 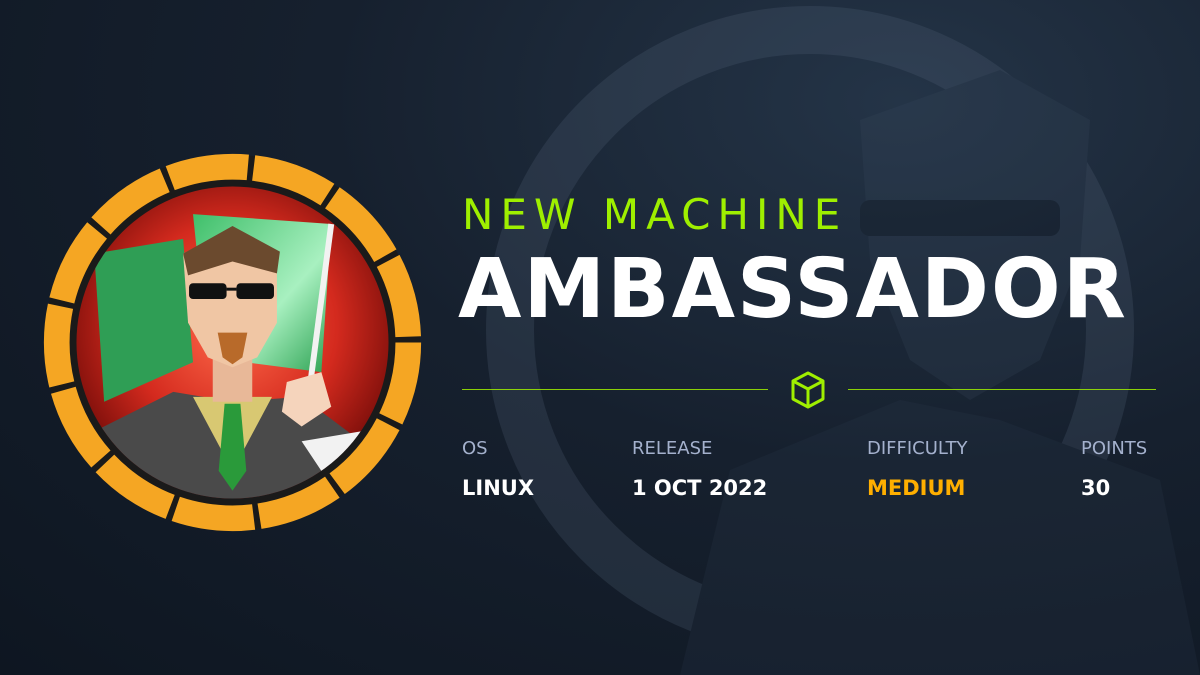 What do you see at coordinates (1002, 389) in the screenshot?
I see `divider-line-right` at bounding box center [1002, 389].